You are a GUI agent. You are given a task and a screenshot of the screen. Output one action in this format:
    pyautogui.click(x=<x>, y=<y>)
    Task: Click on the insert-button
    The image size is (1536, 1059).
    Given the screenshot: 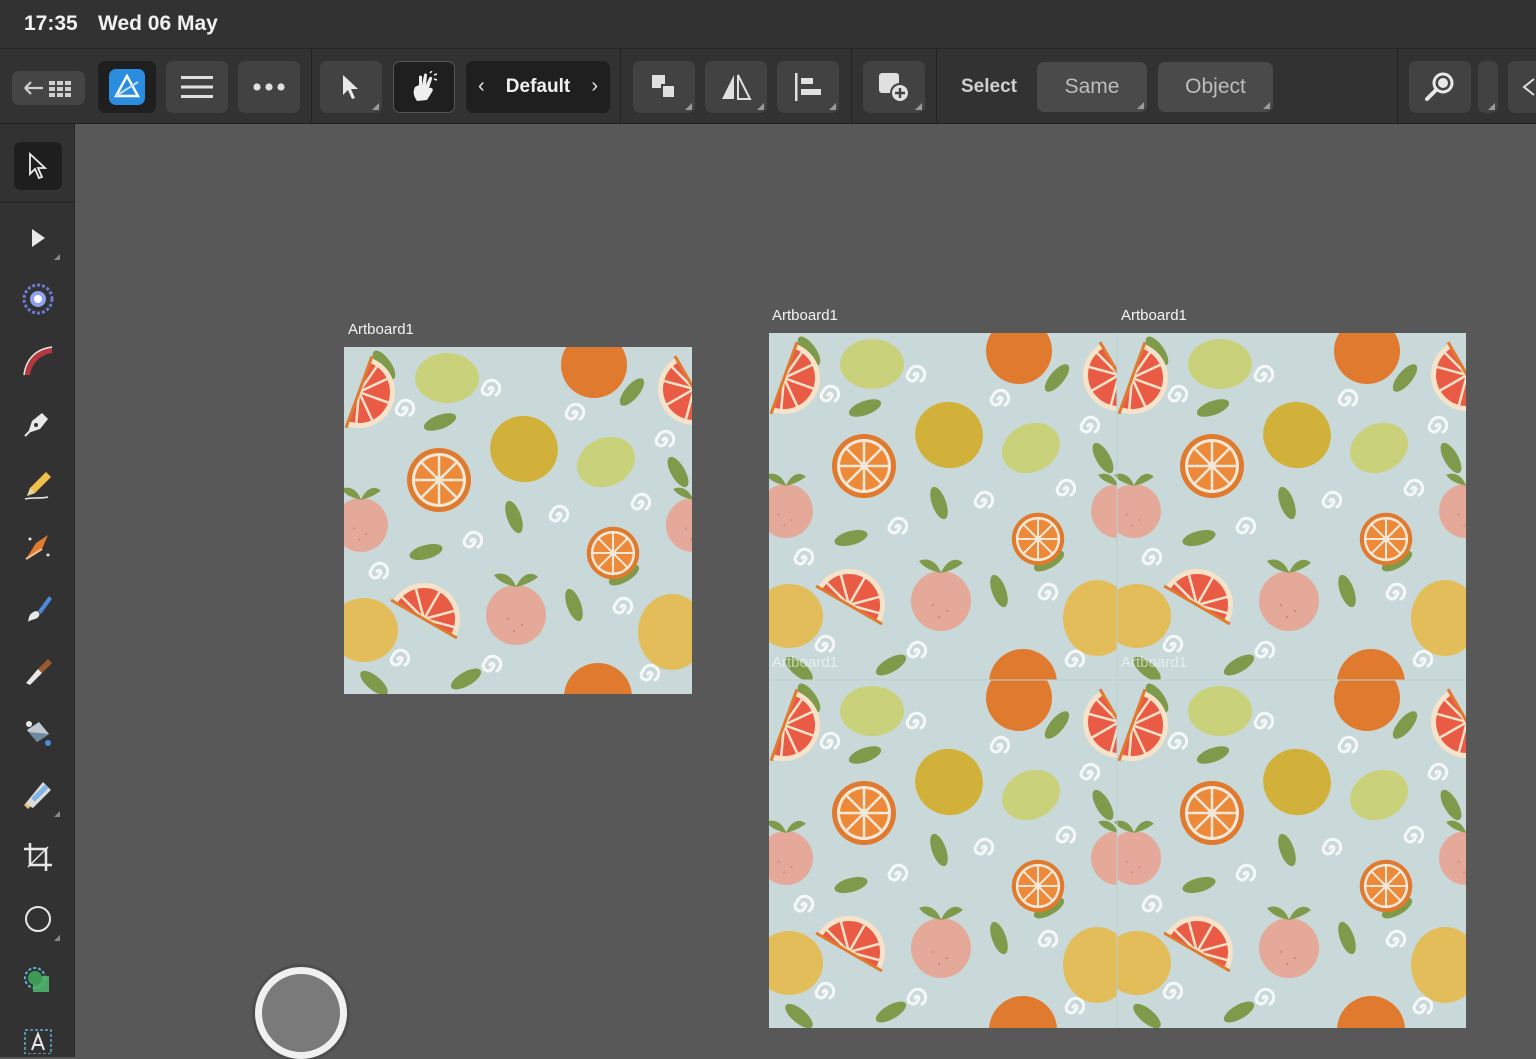 What is the action you would take?
    pyautogui.click(x=894, y=87)
    